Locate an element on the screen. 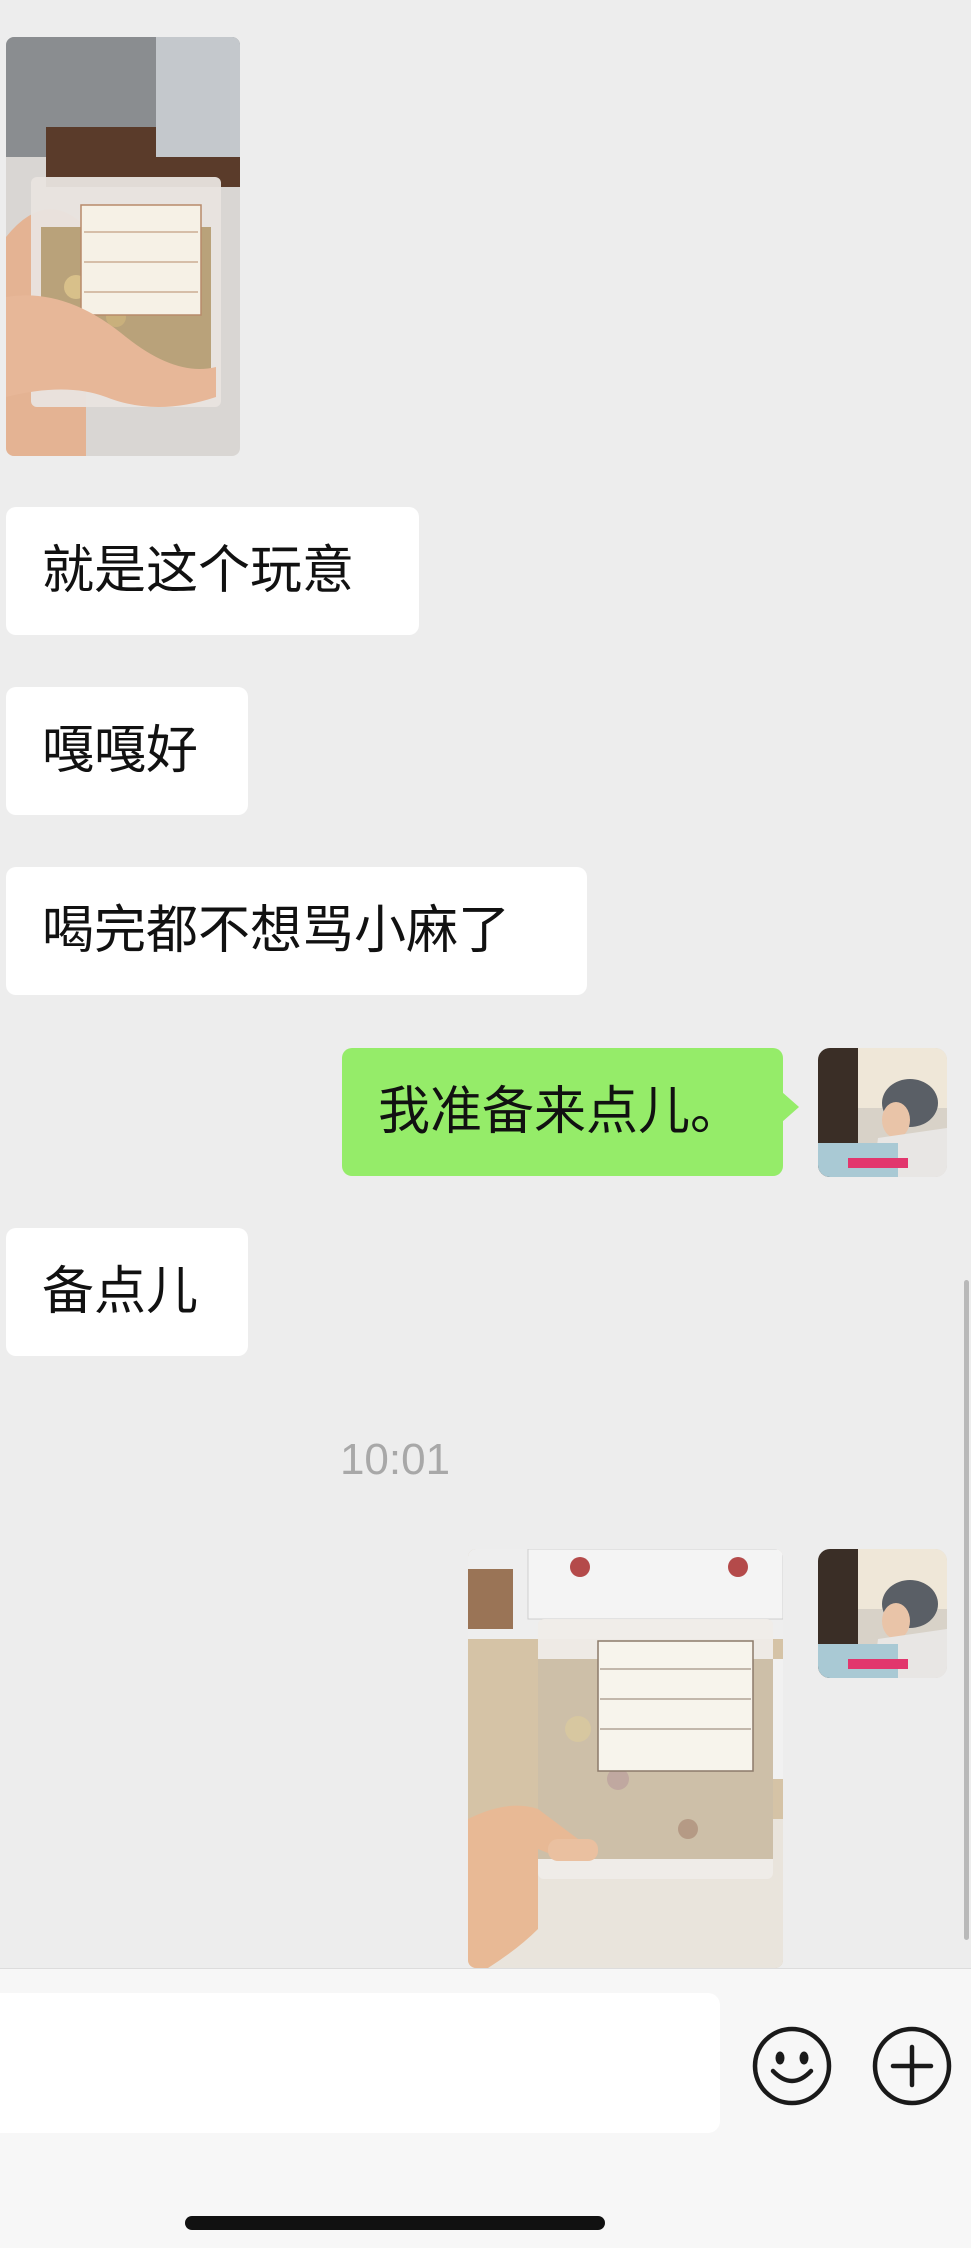 The image size is (971, 2248). incoming-message: 嘎嘎好 is located at coordinates (127, 751).